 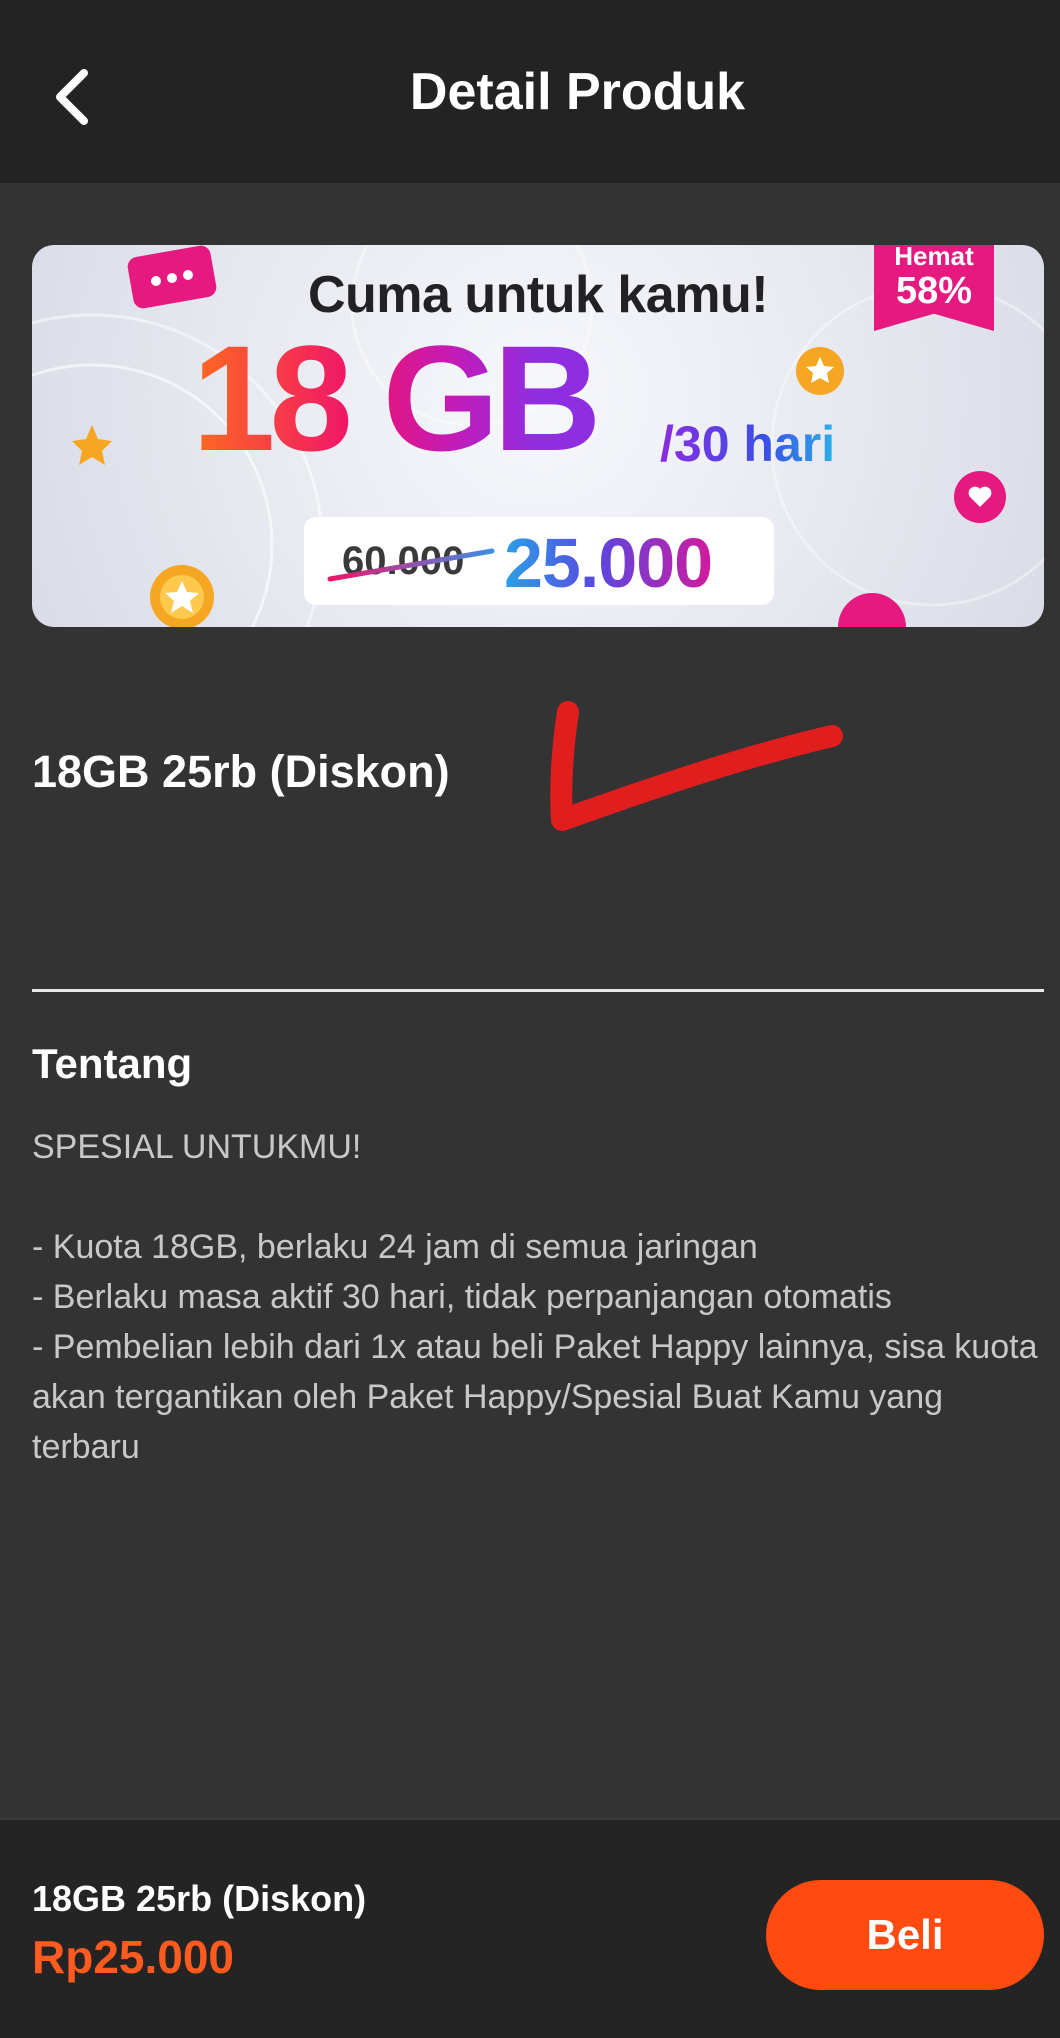 I want to click on discount-badge-value: 58%, so click(x=934, y=291).